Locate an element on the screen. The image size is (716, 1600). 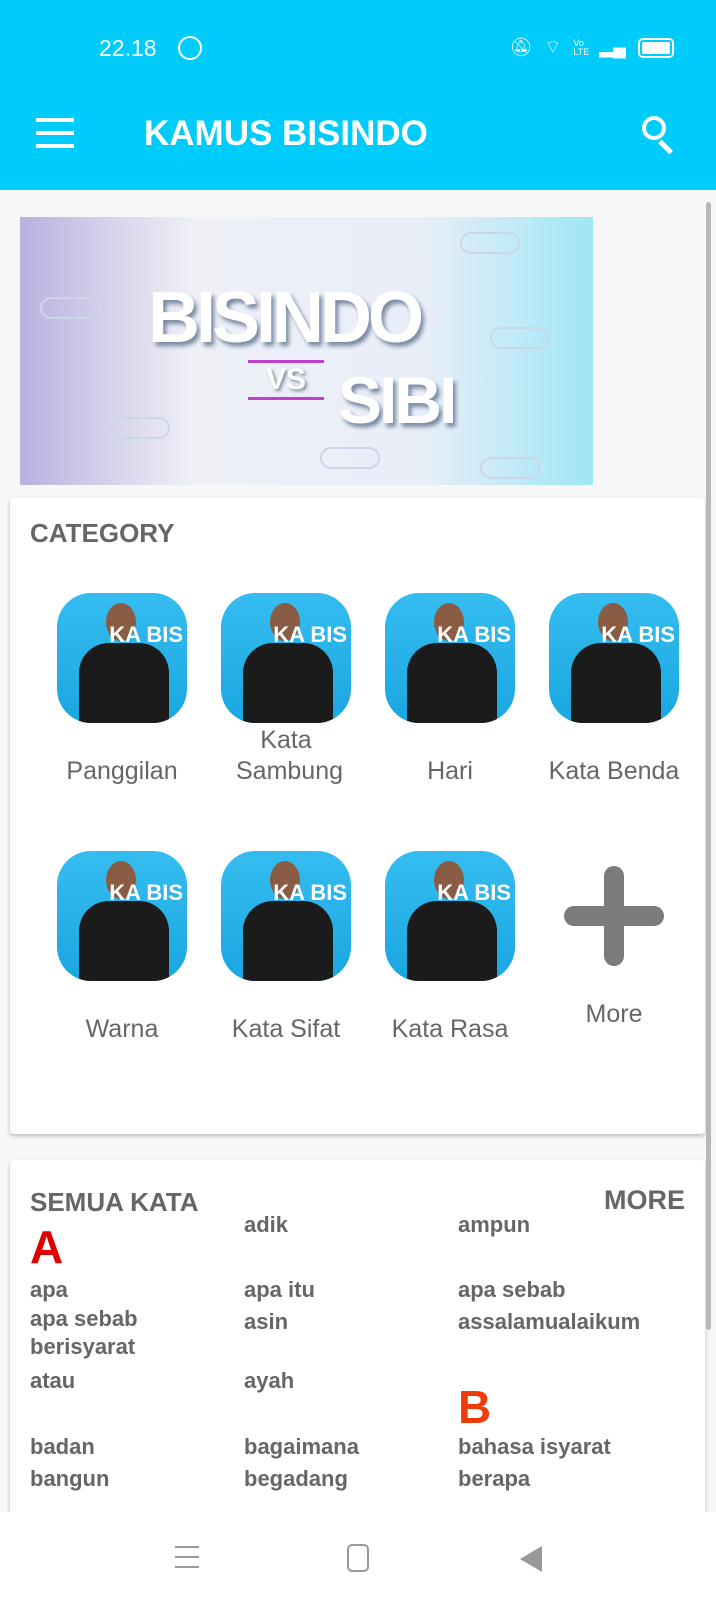
category-kata-sifat: KA BIS Kata Sifat is located at coordinates (286, 948).